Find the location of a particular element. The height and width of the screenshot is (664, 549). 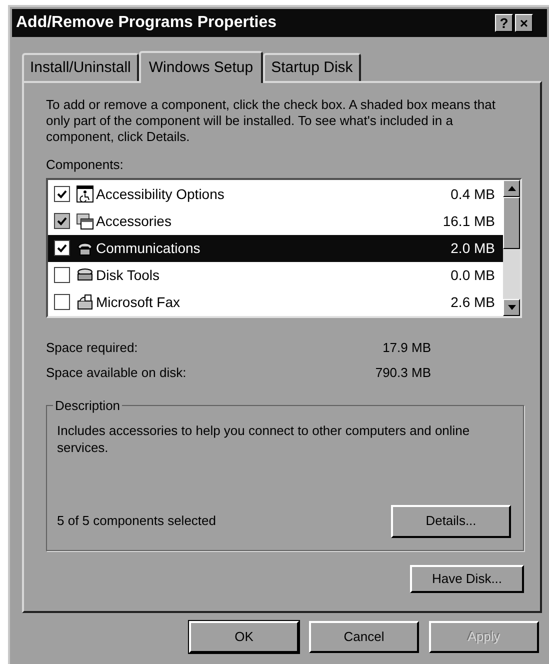

window-title: Add/Remove Programs Properties is located at coordinates (147, 23).